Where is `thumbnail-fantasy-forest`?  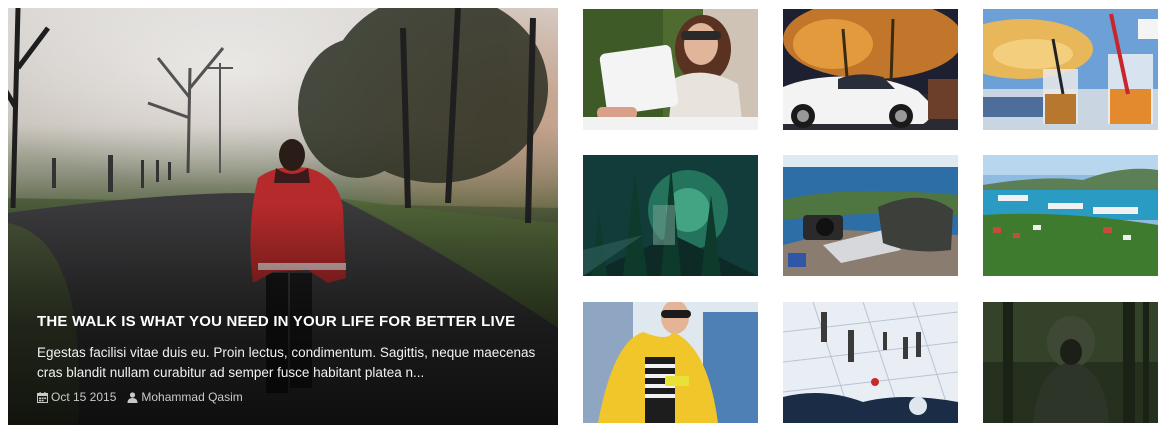
thumbnail-fantasy-forest is located at coordinates (670, 215).